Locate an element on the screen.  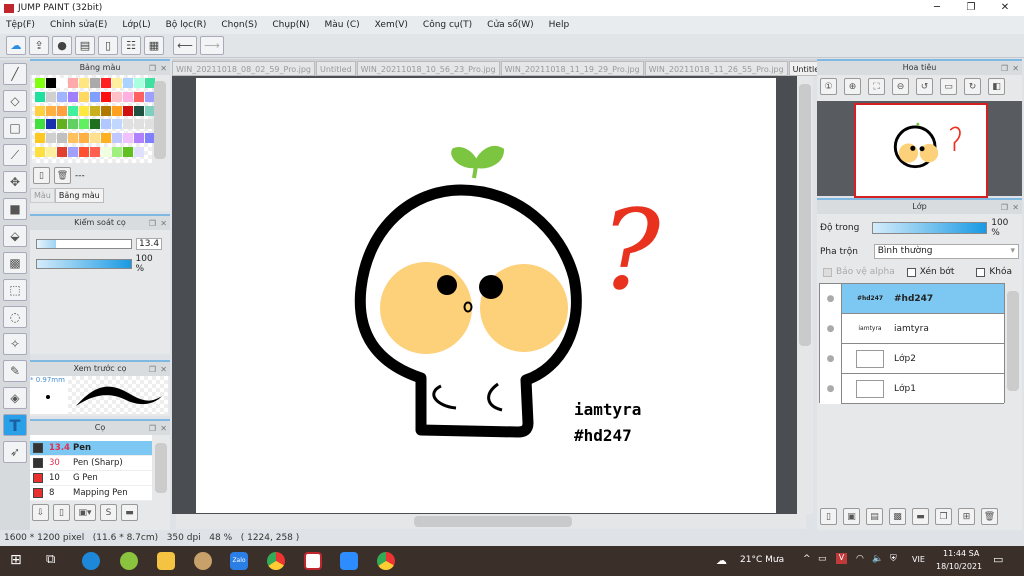
select-pen-tool-icon: ✎ is located at coordinates (15, 371).